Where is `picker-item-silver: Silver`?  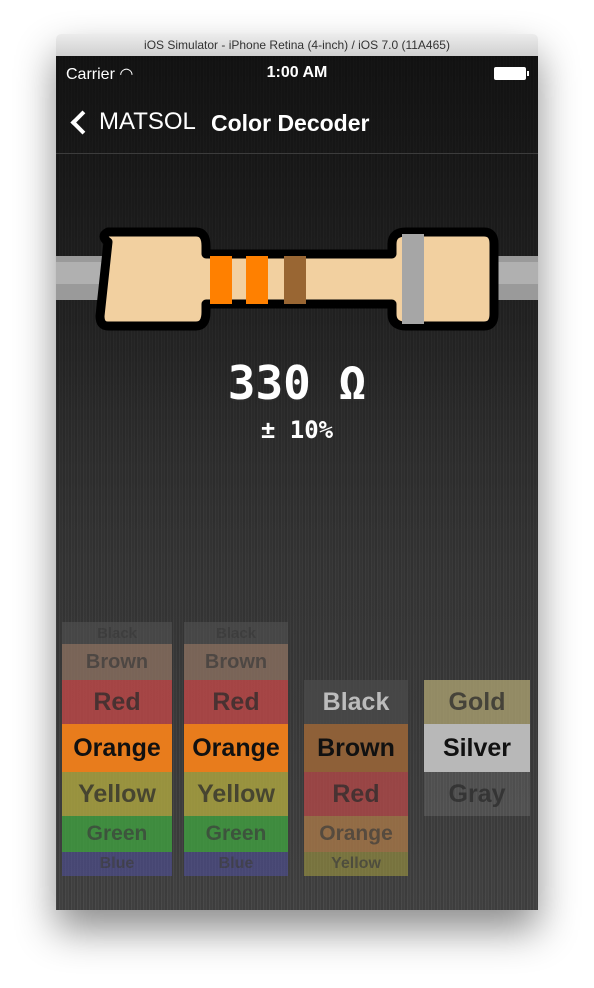
picker-item-silver: Silver is located at coordinates (477, 748).